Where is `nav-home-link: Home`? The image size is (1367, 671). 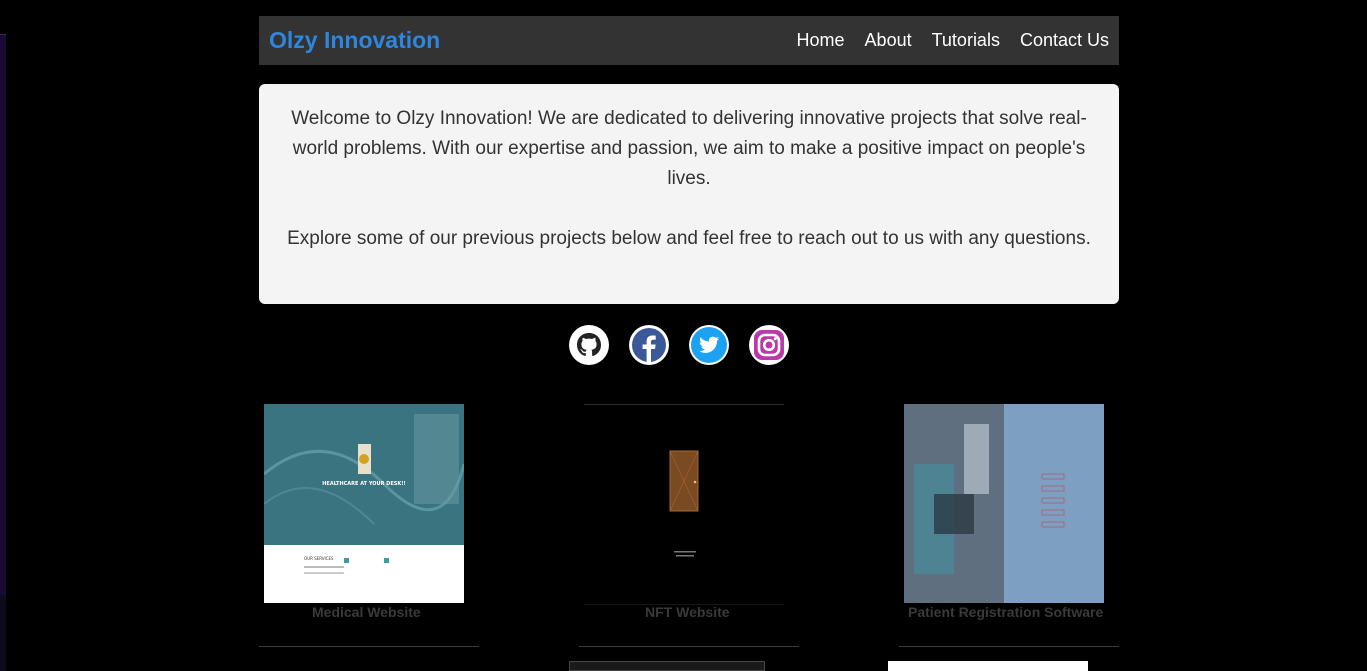 nav-home-link: Home is located at coordinates (821, 40).